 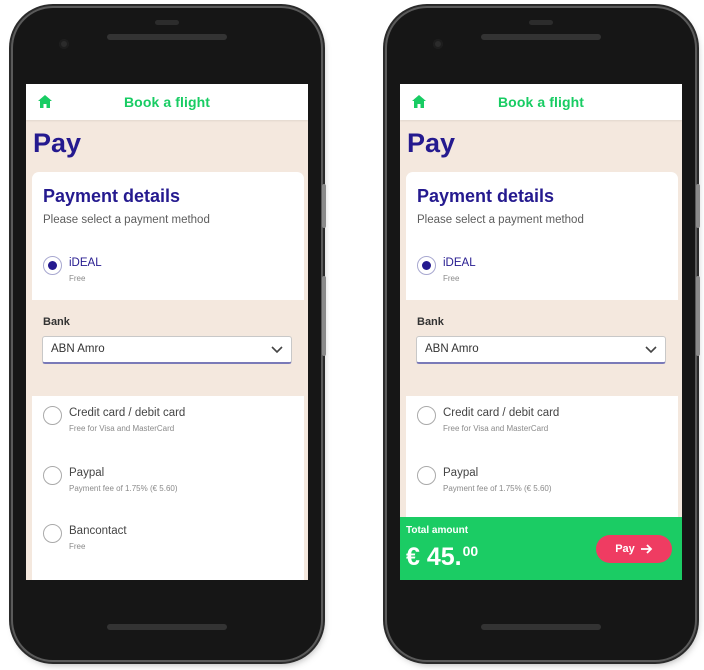 What do you see at coordinates (625, 549) in the screenshot?
I see `pay-button-label: Pay` at bounding box center [625, 549].